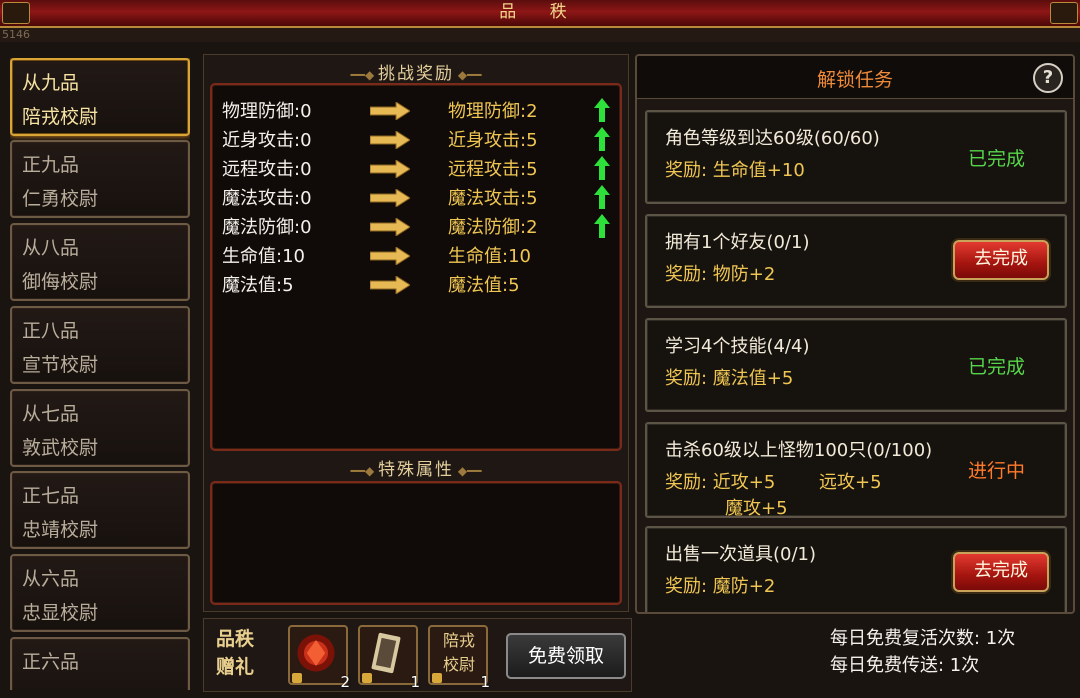  Describe the element at coordinates (100, 593) in the screenshot. I see `rank-item-6: 从六品 忠显校尉` at that location.